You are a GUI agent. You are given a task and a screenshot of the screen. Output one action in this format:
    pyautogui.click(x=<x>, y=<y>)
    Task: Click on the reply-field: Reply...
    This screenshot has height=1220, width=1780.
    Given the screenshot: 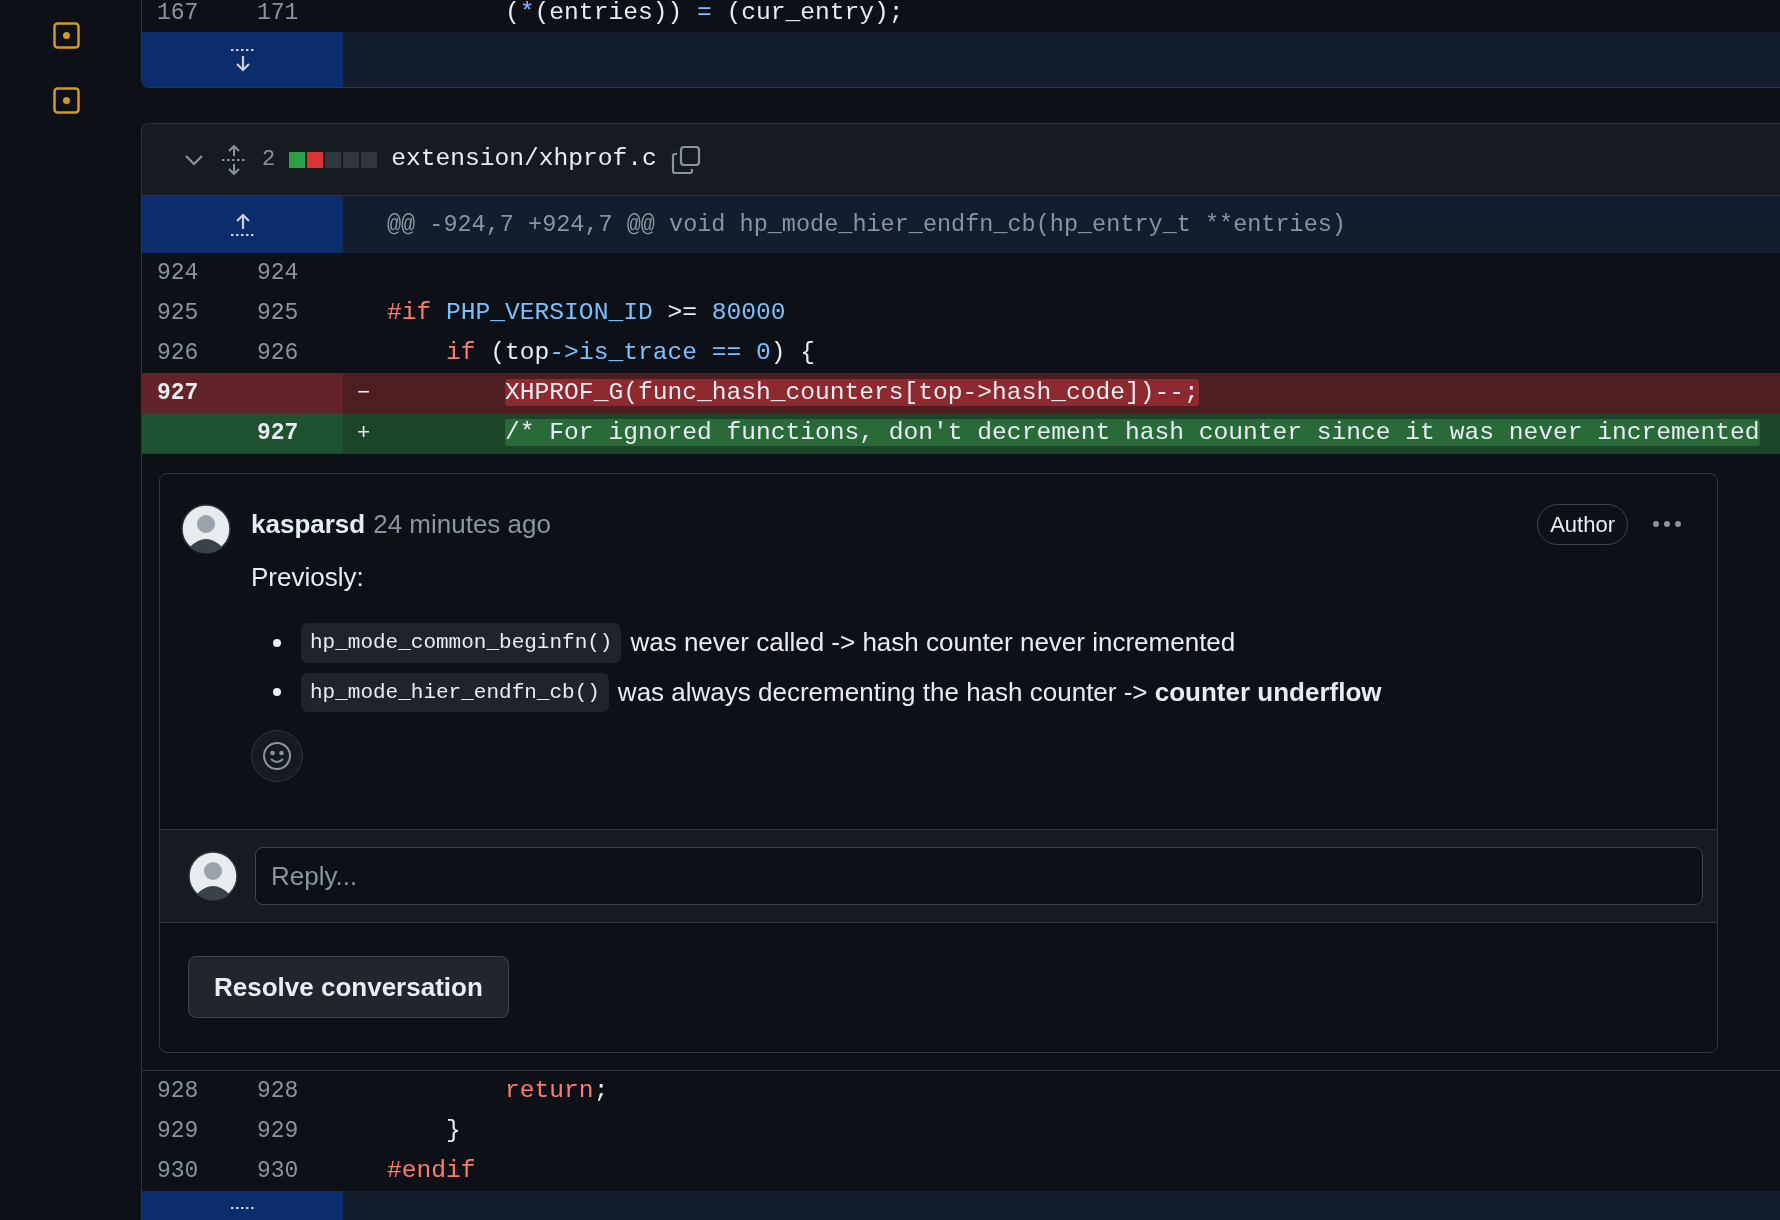 What is the action you would take?
    pyautogui.click(x=979, y=876)
    